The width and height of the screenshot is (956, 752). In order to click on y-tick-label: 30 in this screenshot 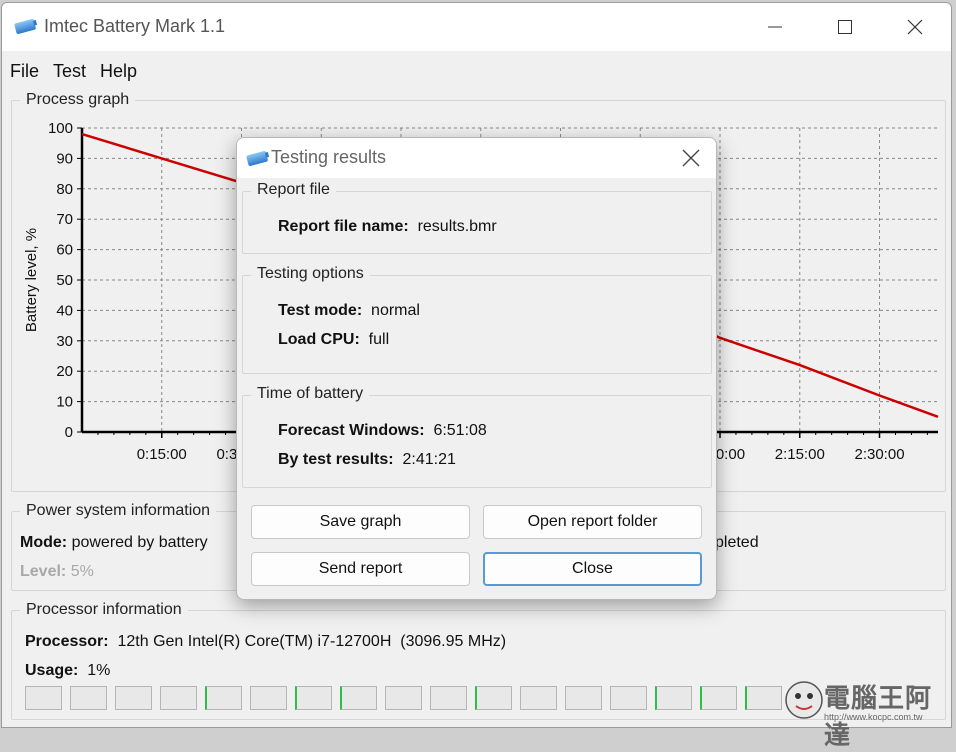, I will do `click(64, 341)`.